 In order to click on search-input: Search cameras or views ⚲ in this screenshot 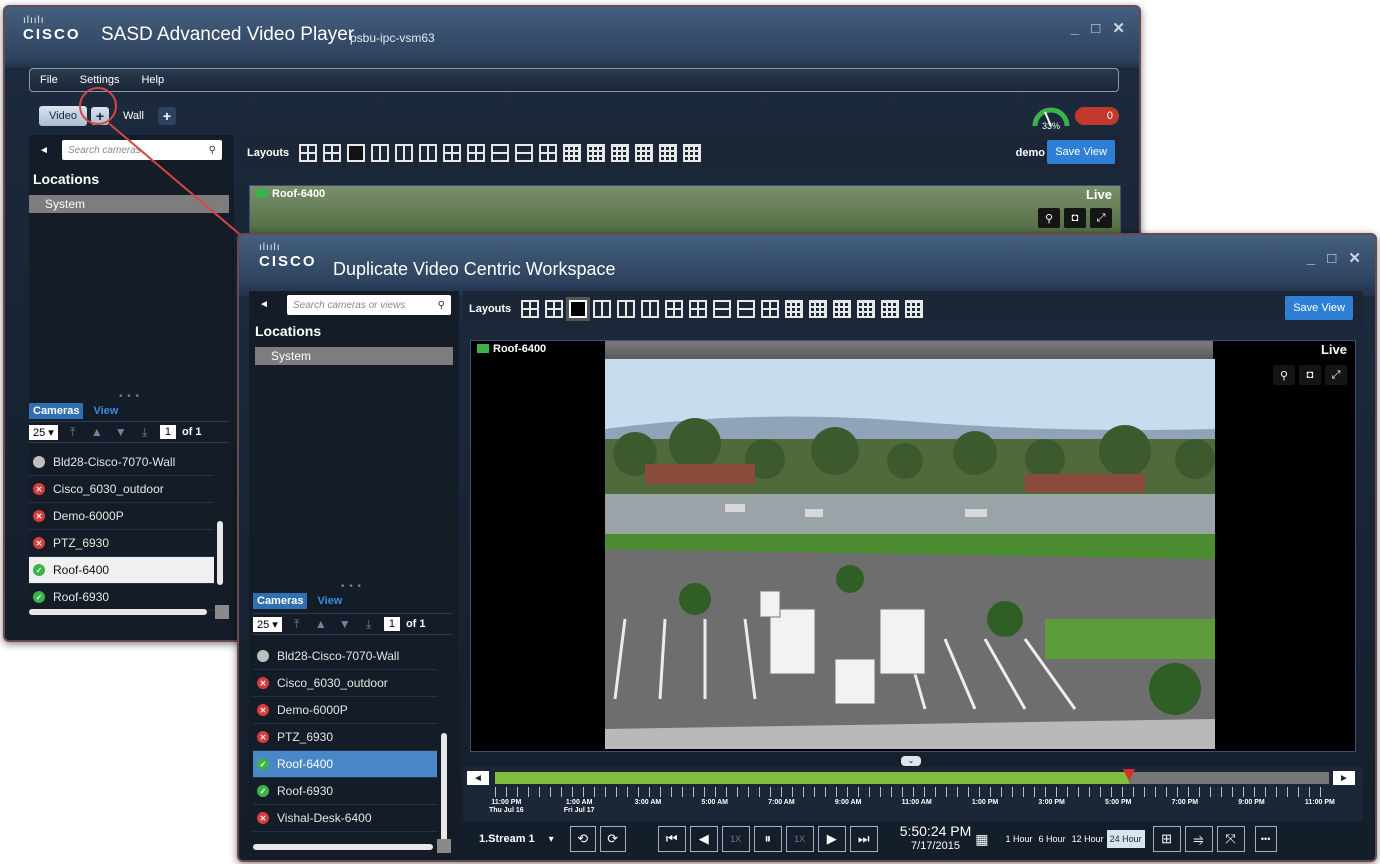, I will do `click(369, 305)`.